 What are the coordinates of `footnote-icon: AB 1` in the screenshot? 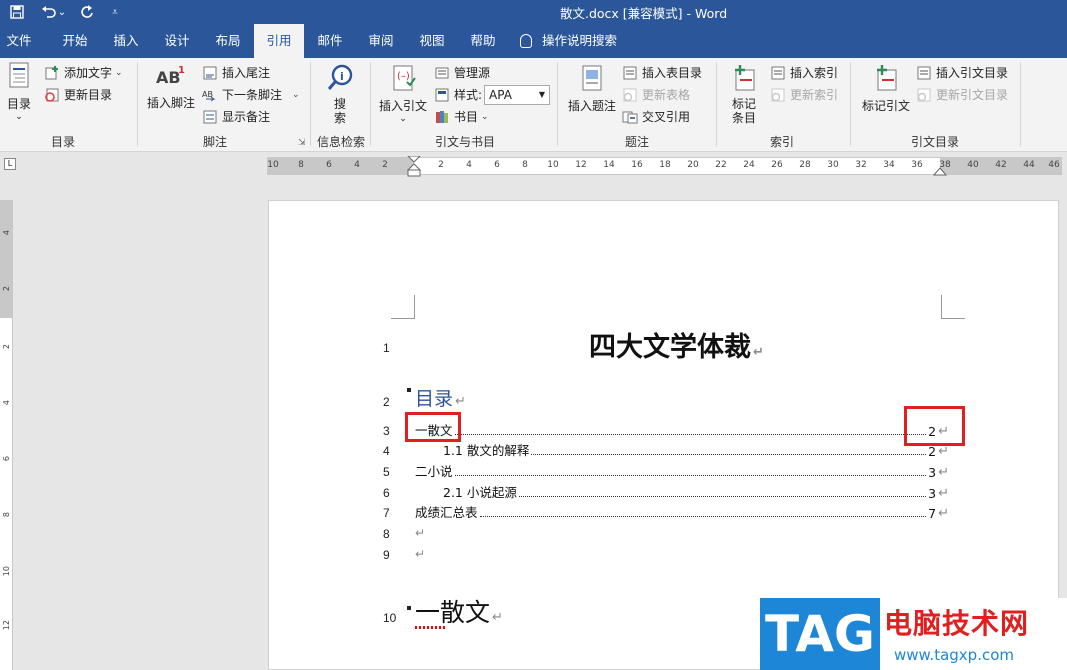 It's located at (170, 76).